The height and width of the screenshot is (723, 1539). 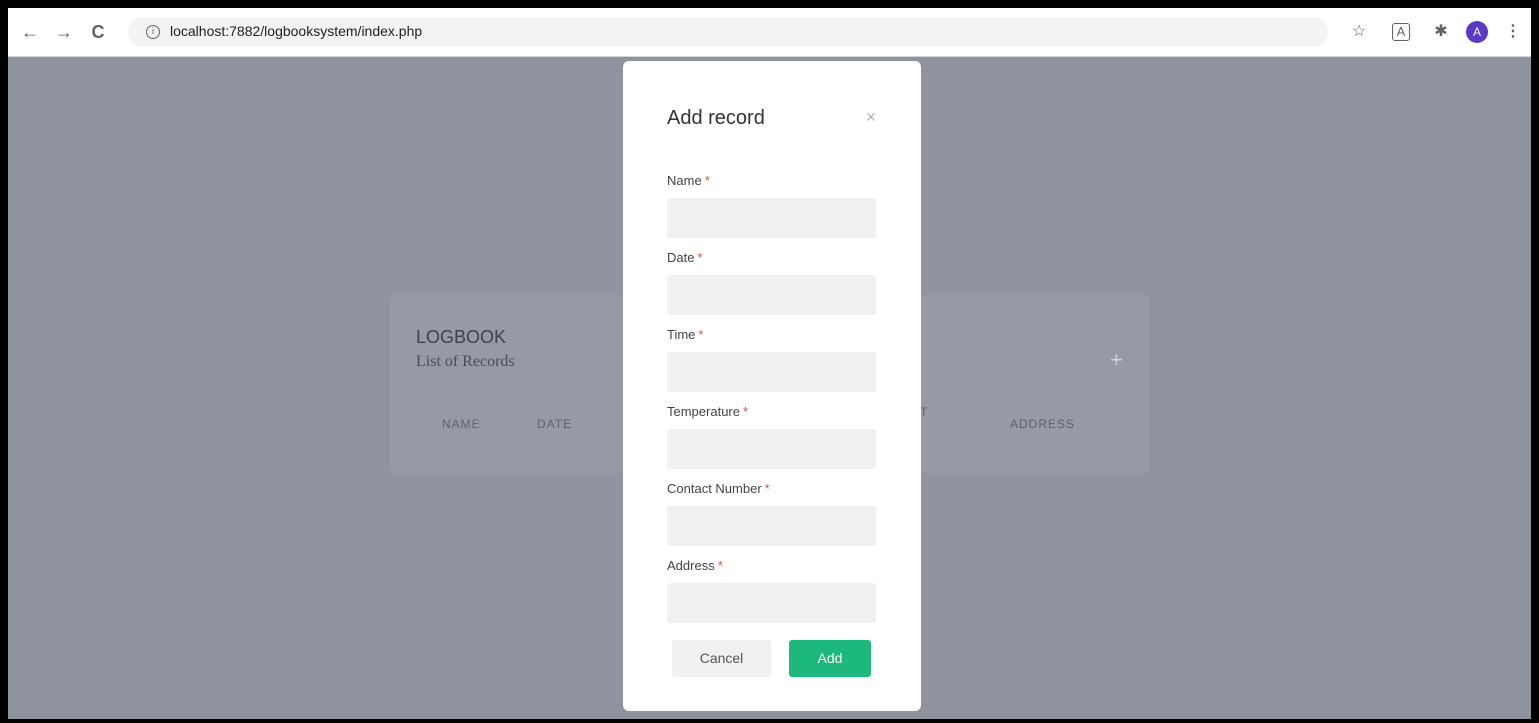 What do you see at coordinates (771, 603) in the screenshot?
I see `address-input` at bounding box center [771, 603].